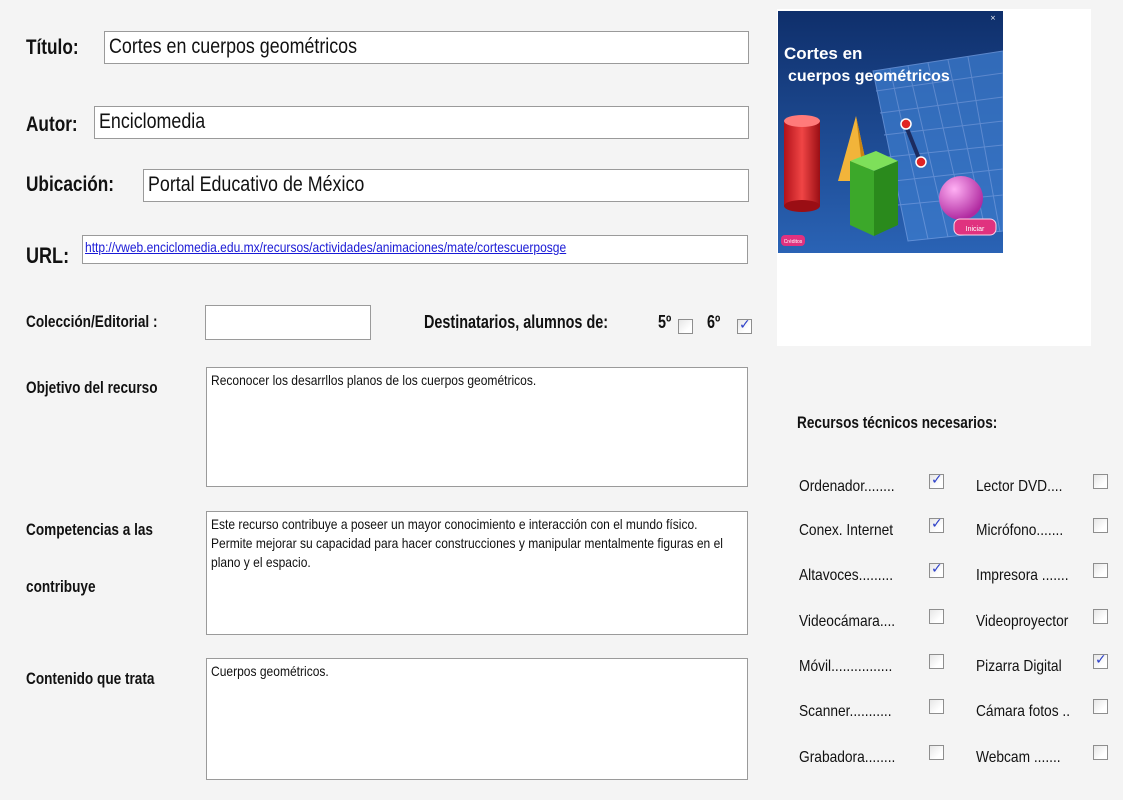  Describe the element at coordinates (744, 325) in the screenshot. I see `grade6-checkbox` at that location.